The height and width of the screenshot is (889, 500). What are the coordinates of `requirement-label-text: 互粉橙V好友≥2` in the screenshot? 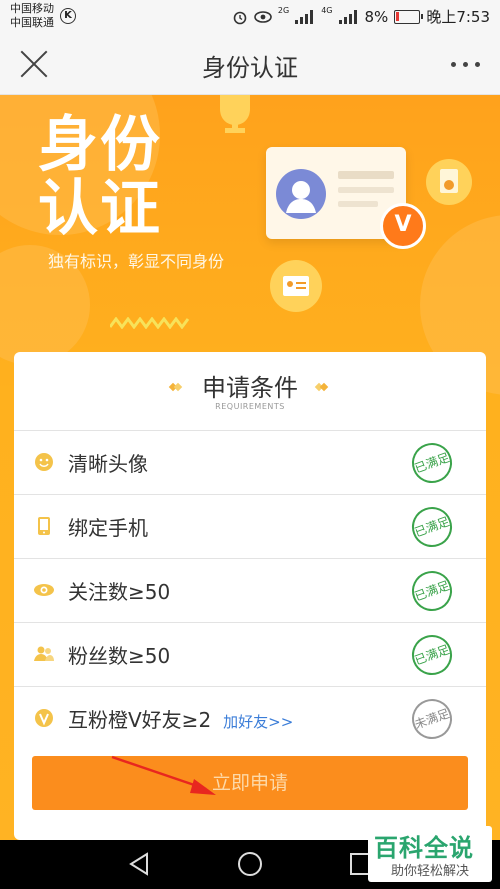 It's located at (140, 720).